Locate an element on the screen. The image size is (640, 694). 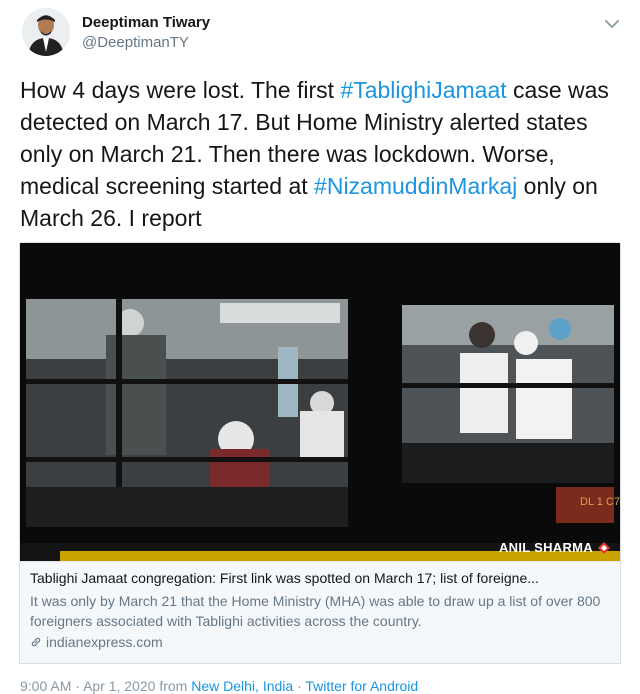
domain-label: indianexpress.com is located at coordinates (104, 642).